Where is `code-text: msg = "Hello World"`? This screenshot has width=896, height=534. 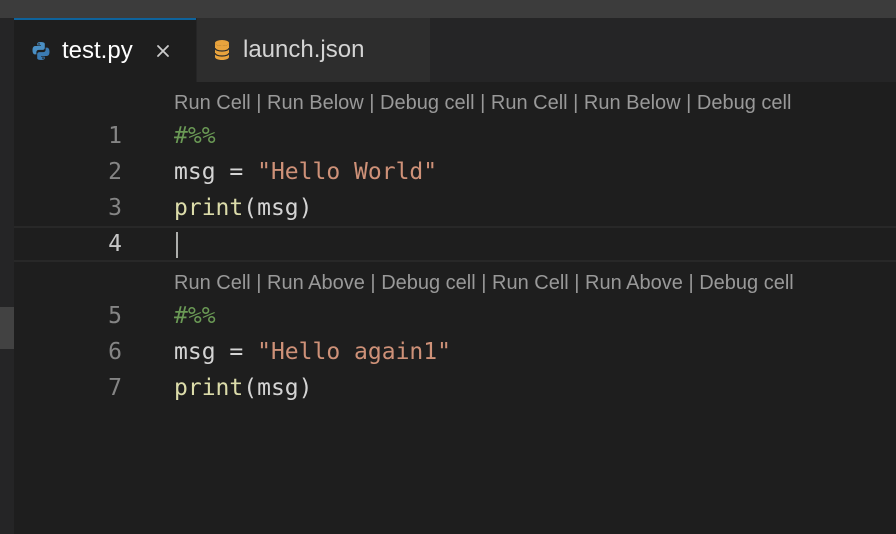 code-text: msg = "Hello World" is located at coordinates (305, 172).